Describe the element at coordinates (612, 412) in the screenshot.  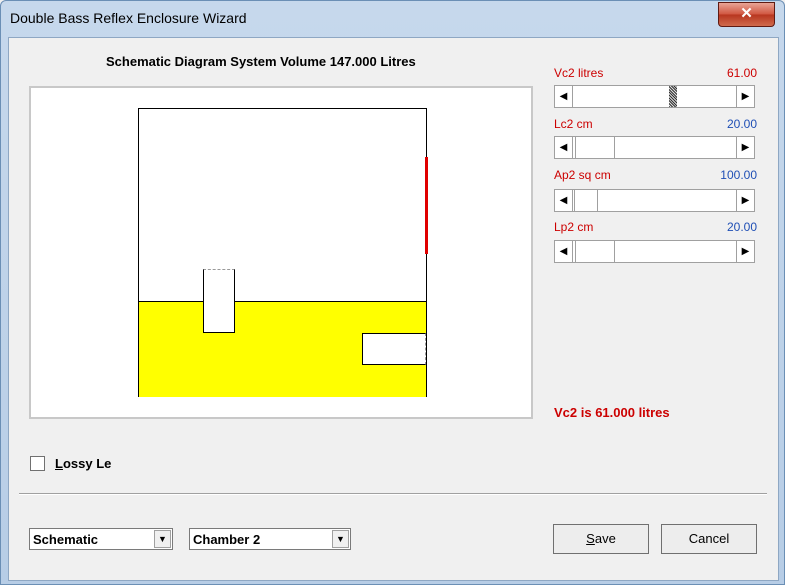
I see `status-text: Vc2 is 61.000 litres` at that location.